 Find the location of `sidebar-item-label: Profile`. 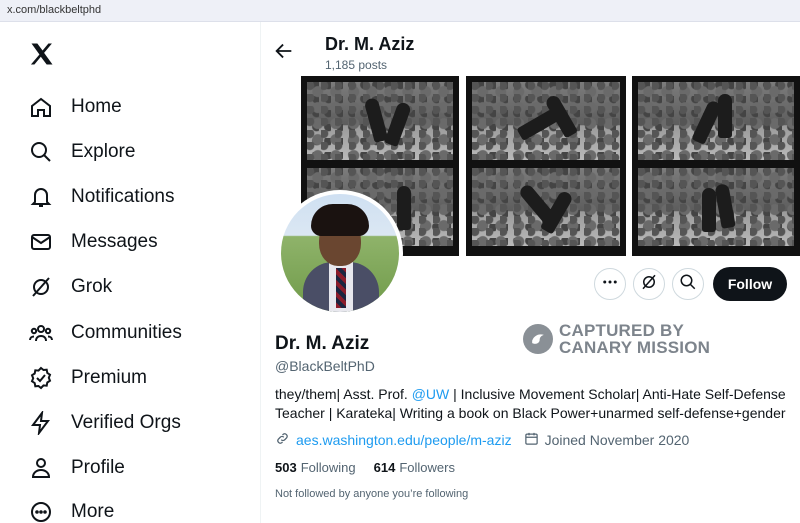

sidebar-item-label: Profile is located at coordinates (98, 467).